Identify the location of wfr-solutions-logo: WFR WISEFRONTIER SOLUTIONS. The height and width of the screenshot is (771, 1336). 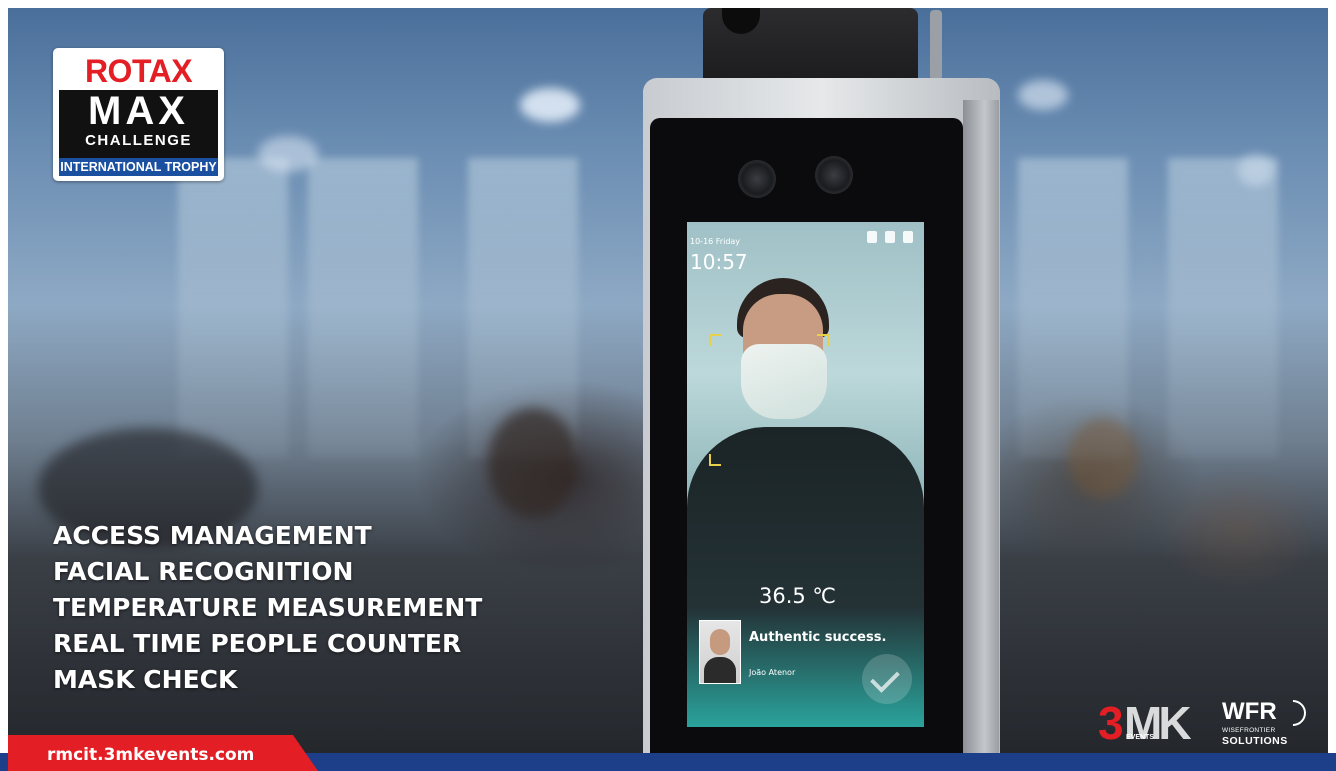
(1267, 722).